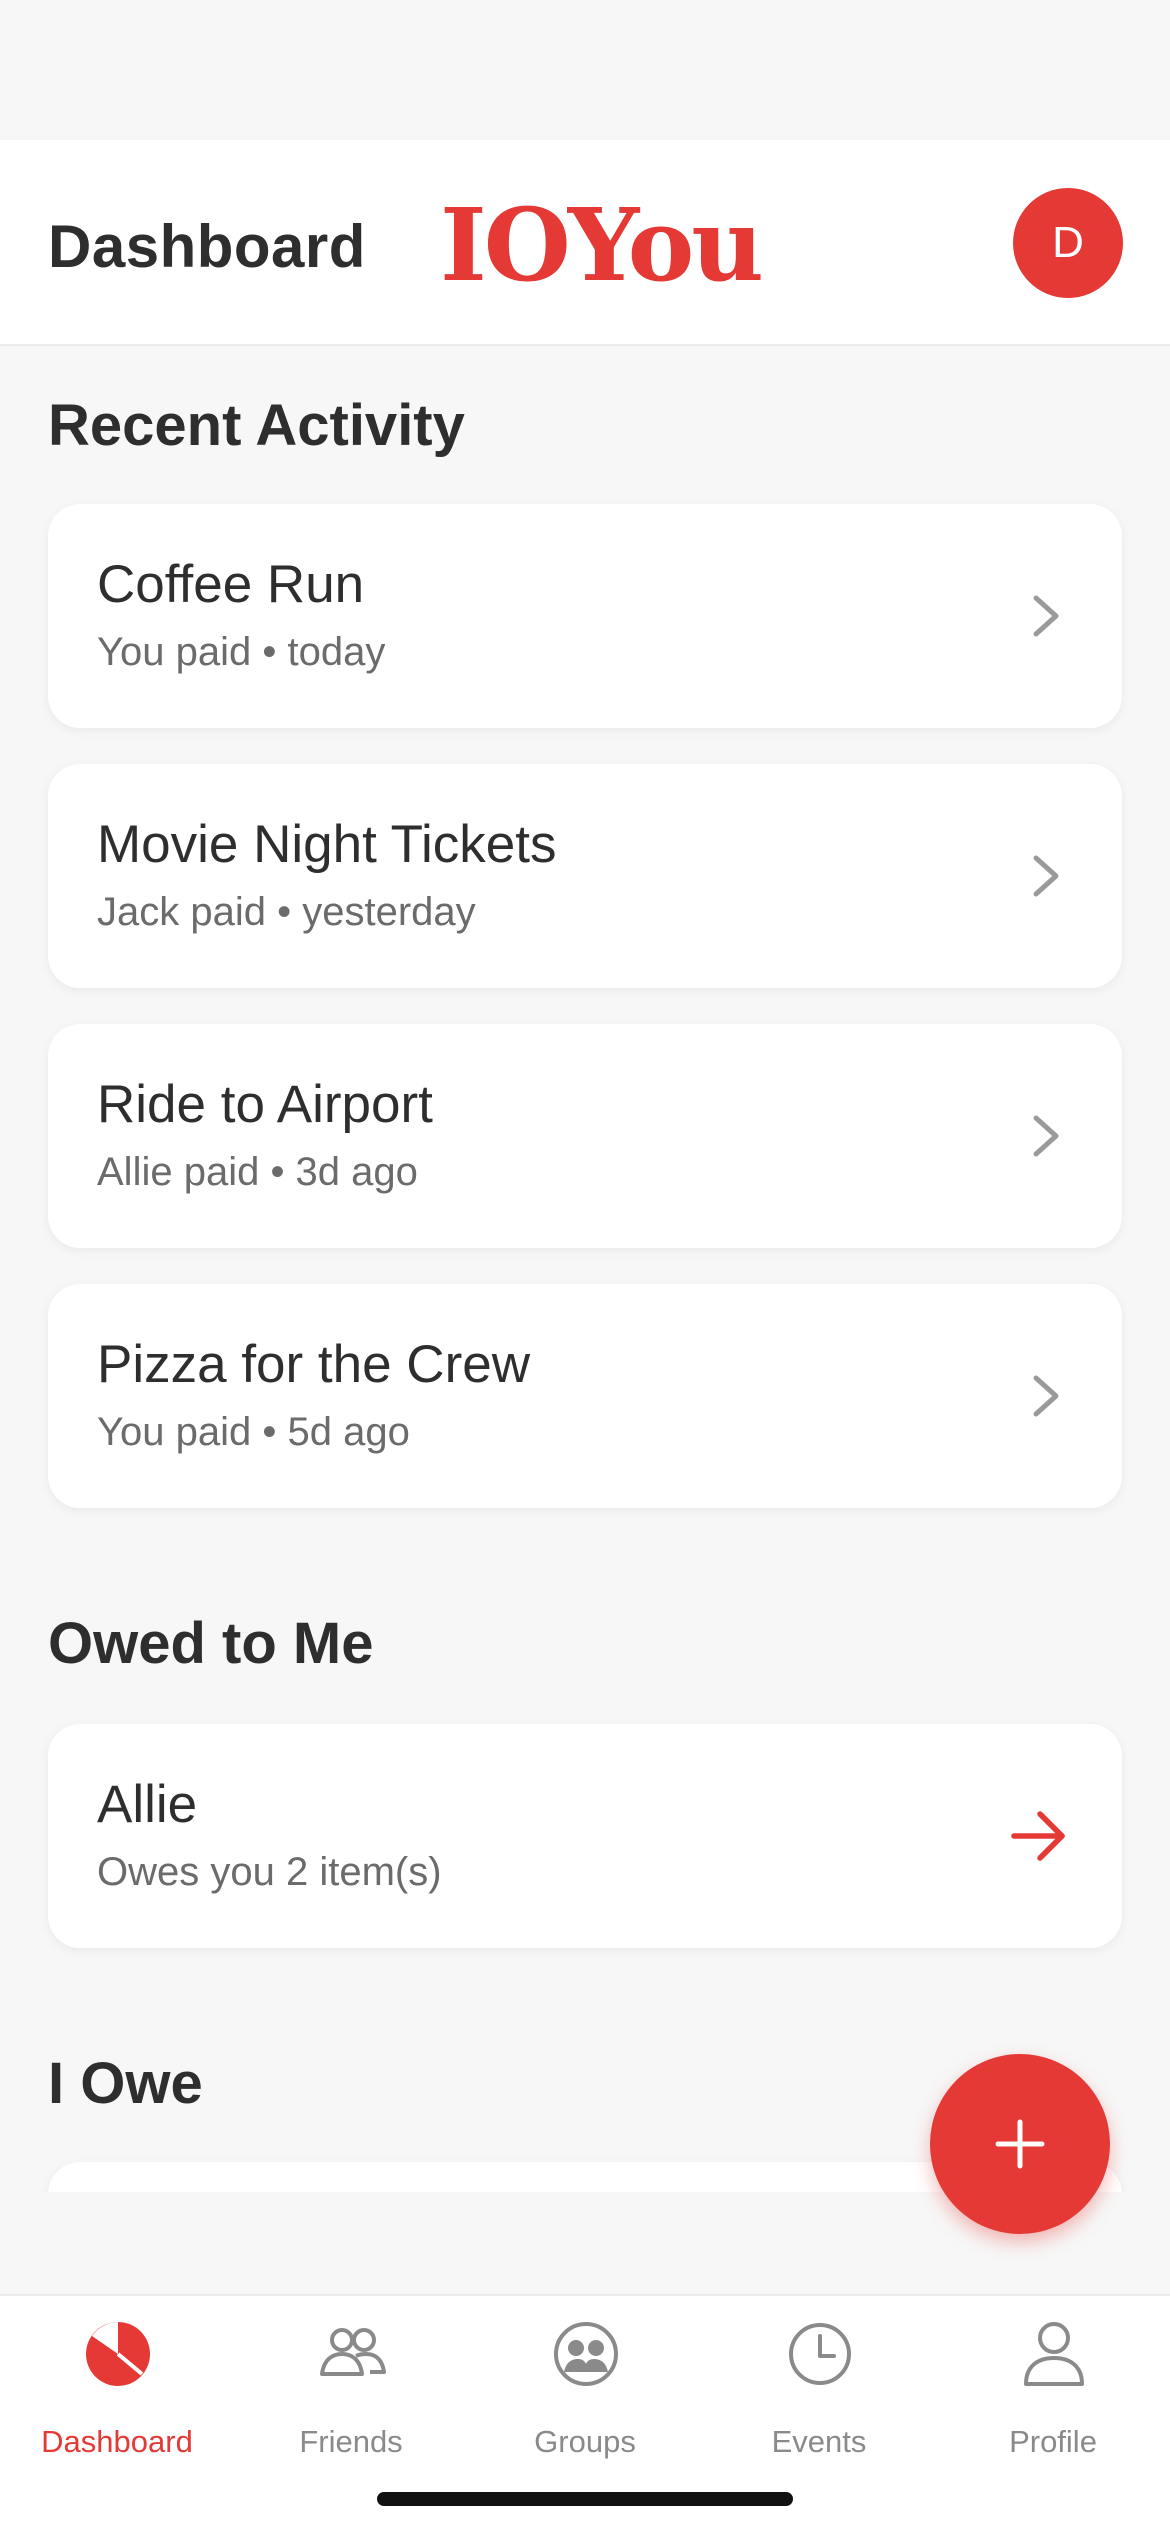  Describe the element at coordinates (118, 2354) in the screenshot. I see `dashboard-pie-icon` at that location.